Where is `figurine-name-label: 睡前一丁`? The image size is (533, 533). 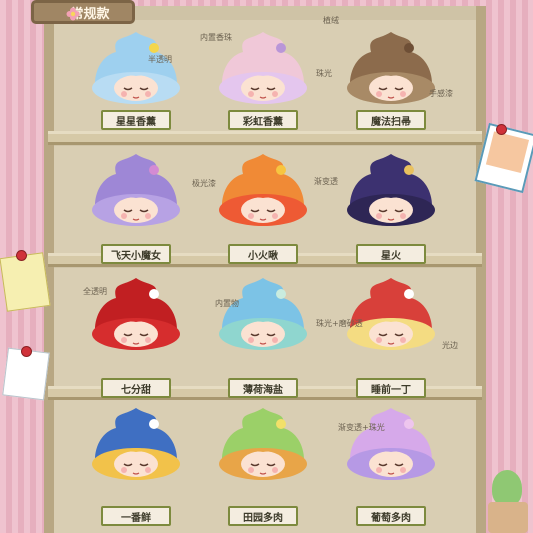 figurine-name-label: 睡前一丁 is located at coordinates (391, 388).